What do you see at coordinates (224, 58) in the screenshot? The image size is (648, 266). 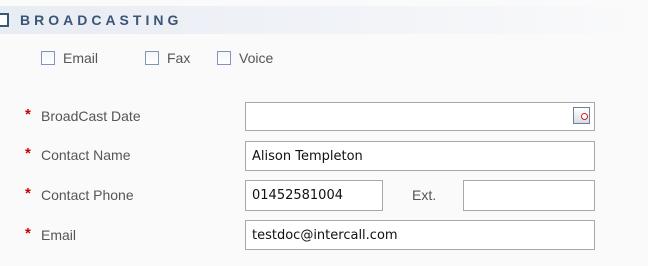 I see `checkbox-voice` at bounding box center [224, 58].